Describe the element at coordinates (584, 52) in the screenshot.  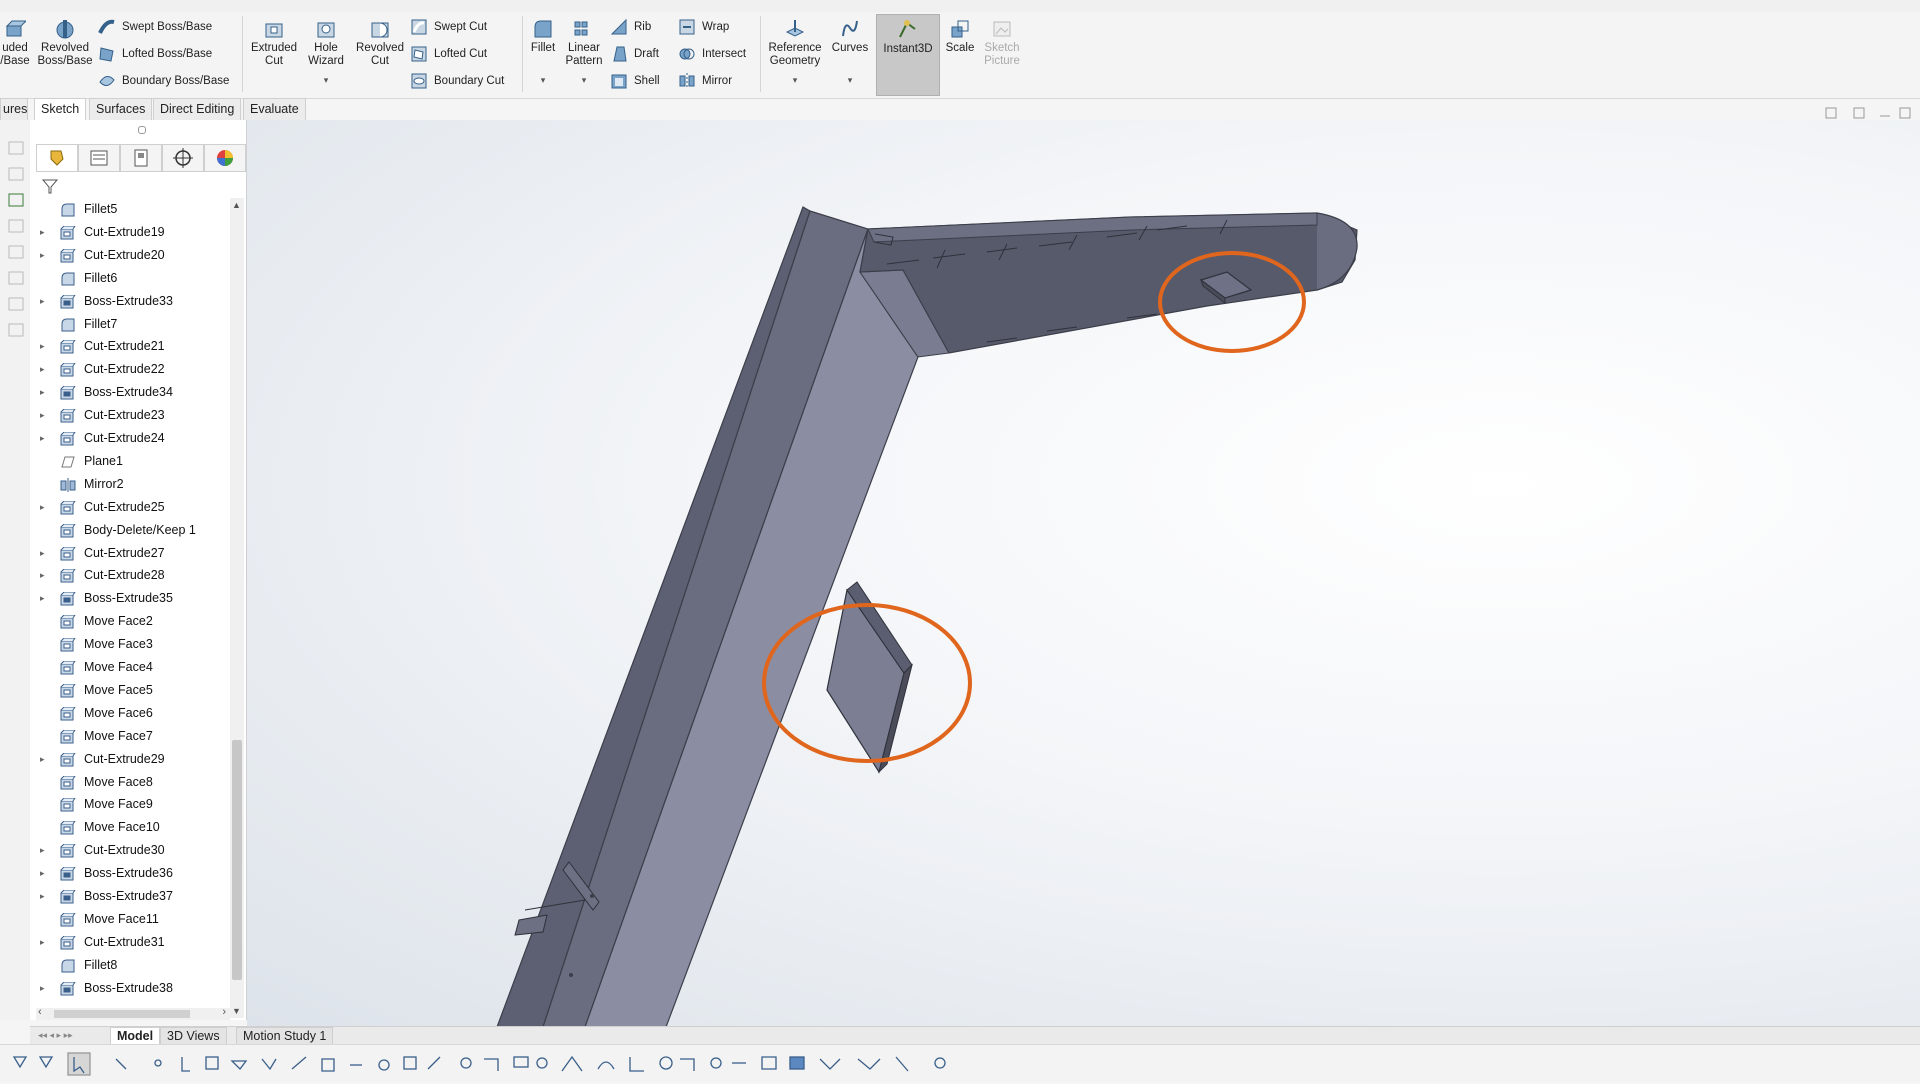
I see `linear-pattern-button: Linear Pattern ▾` at that location.